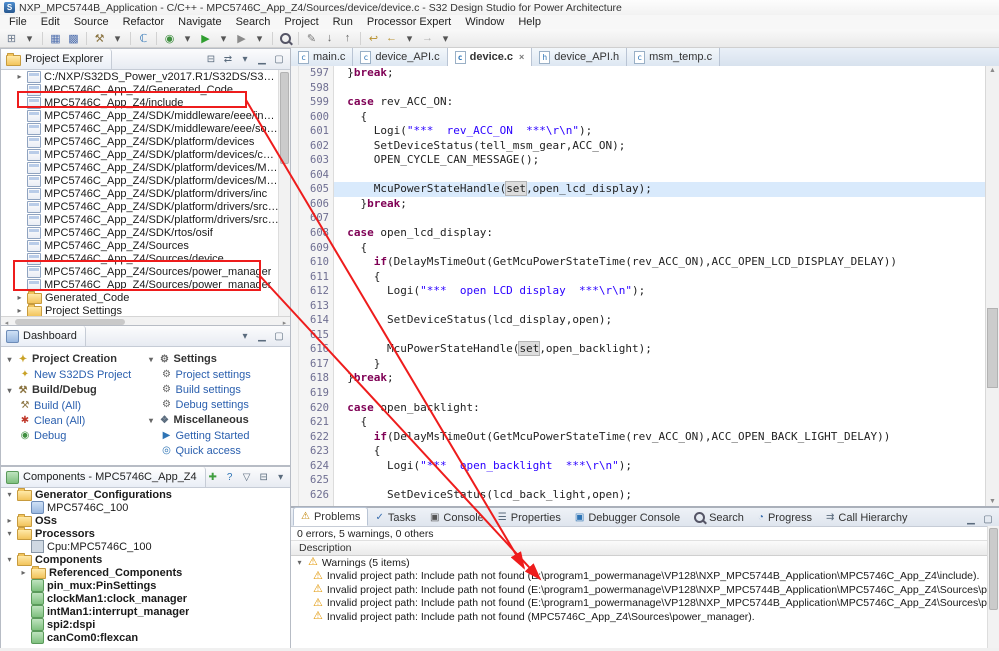 The image size is (999, 651). What do you see at coordinates (76, 405) in the screenshot?
I see `dashboard-link: ⚒ Build (All)` at bounding box center [76, 405].